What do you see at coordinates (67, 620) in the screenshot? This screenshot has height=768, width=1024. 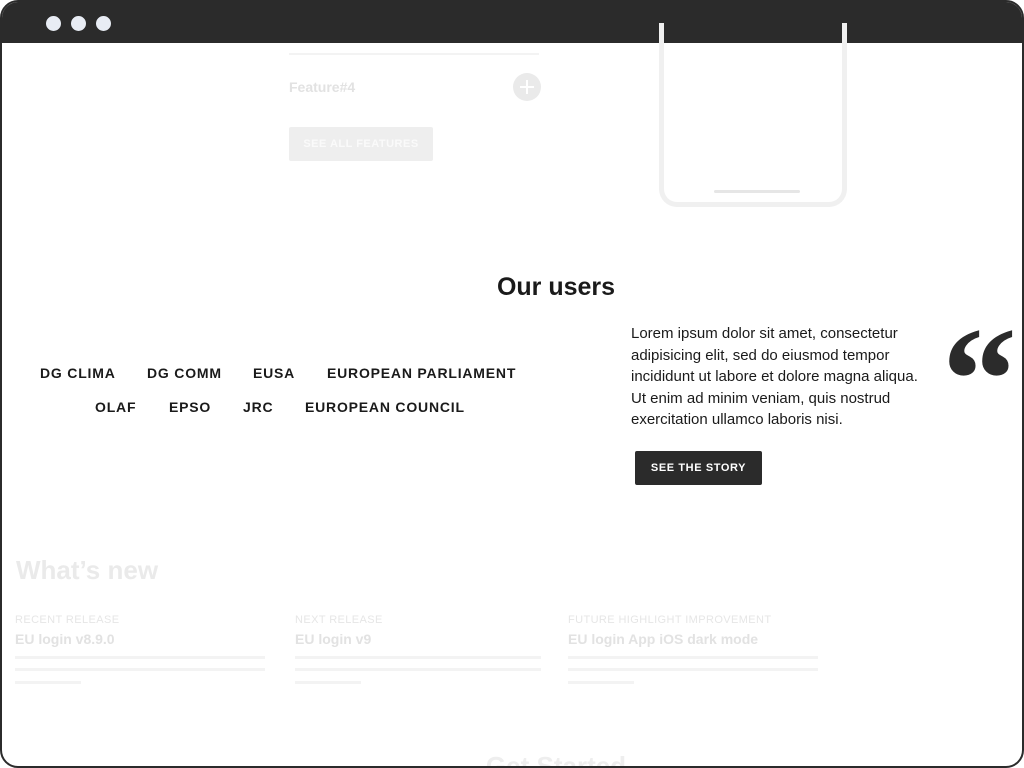 I see `release-label-recent: RECENT RELEASE` at bounding box center [67, 620].